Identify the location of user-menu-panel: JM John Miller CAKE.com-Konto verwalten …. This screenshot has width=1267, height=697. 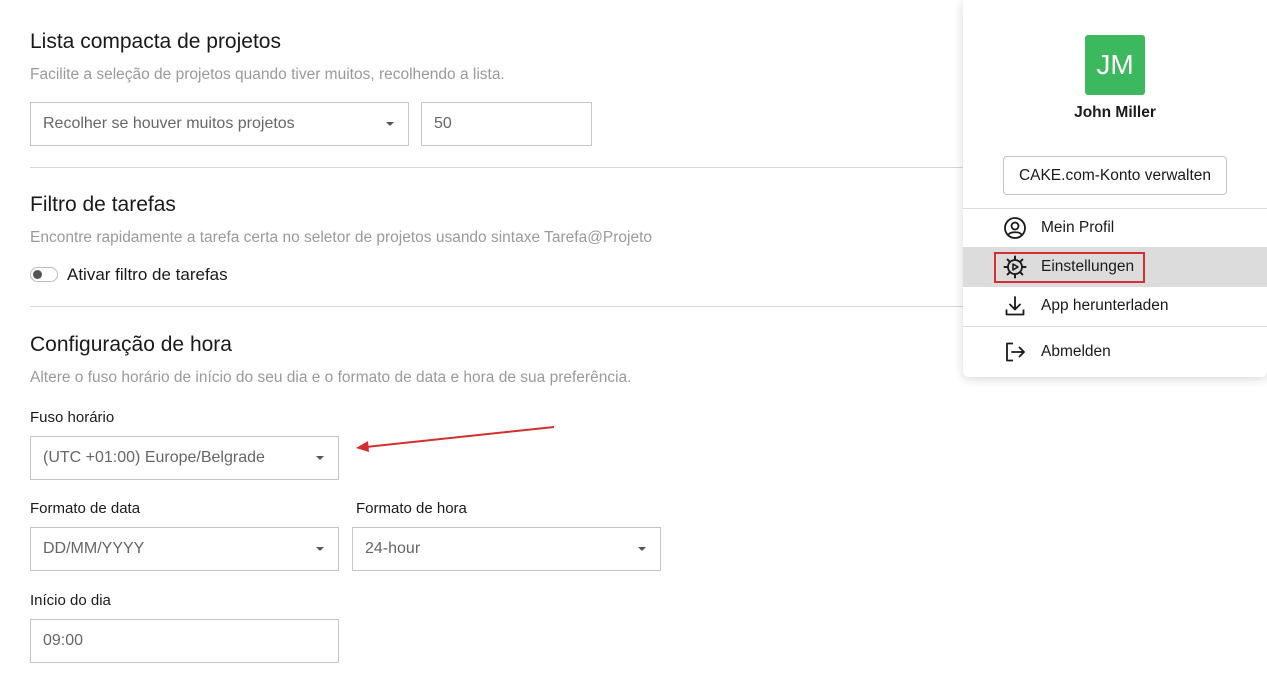
(1115, 188).